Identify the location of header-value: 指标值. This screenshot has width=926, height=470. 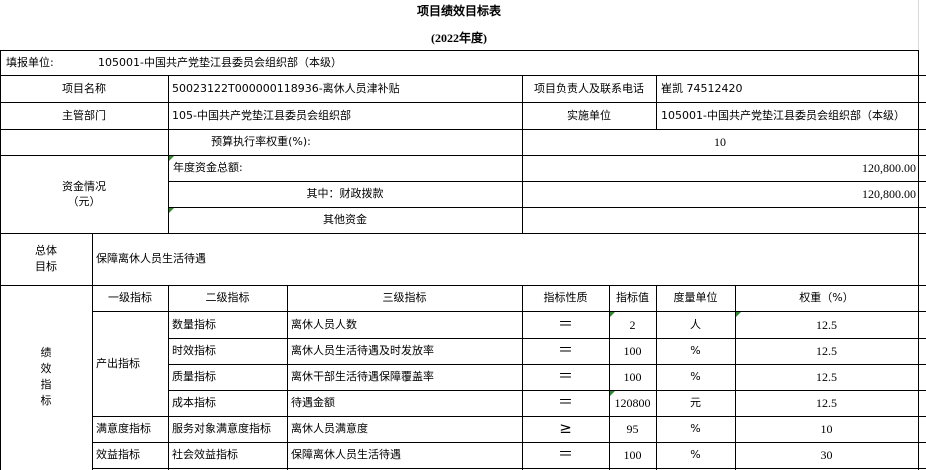
(632, 297).